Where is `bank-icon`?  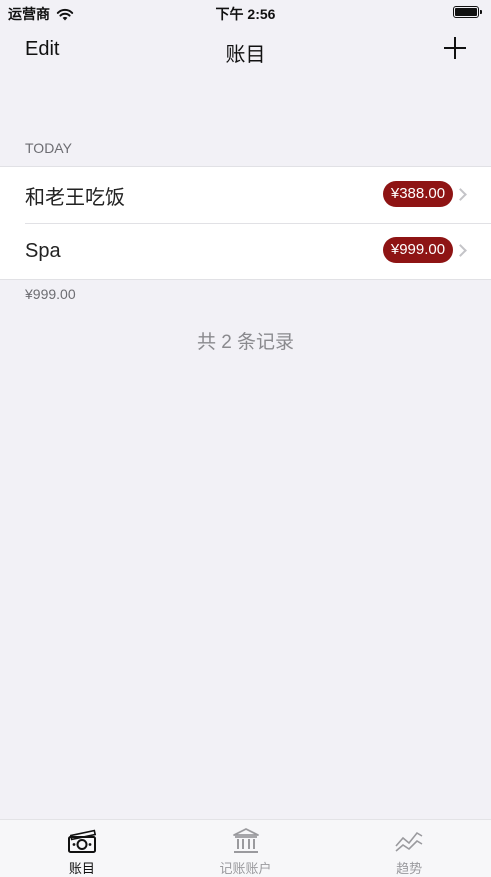
bank-icon is located at coordinates (245, 840).